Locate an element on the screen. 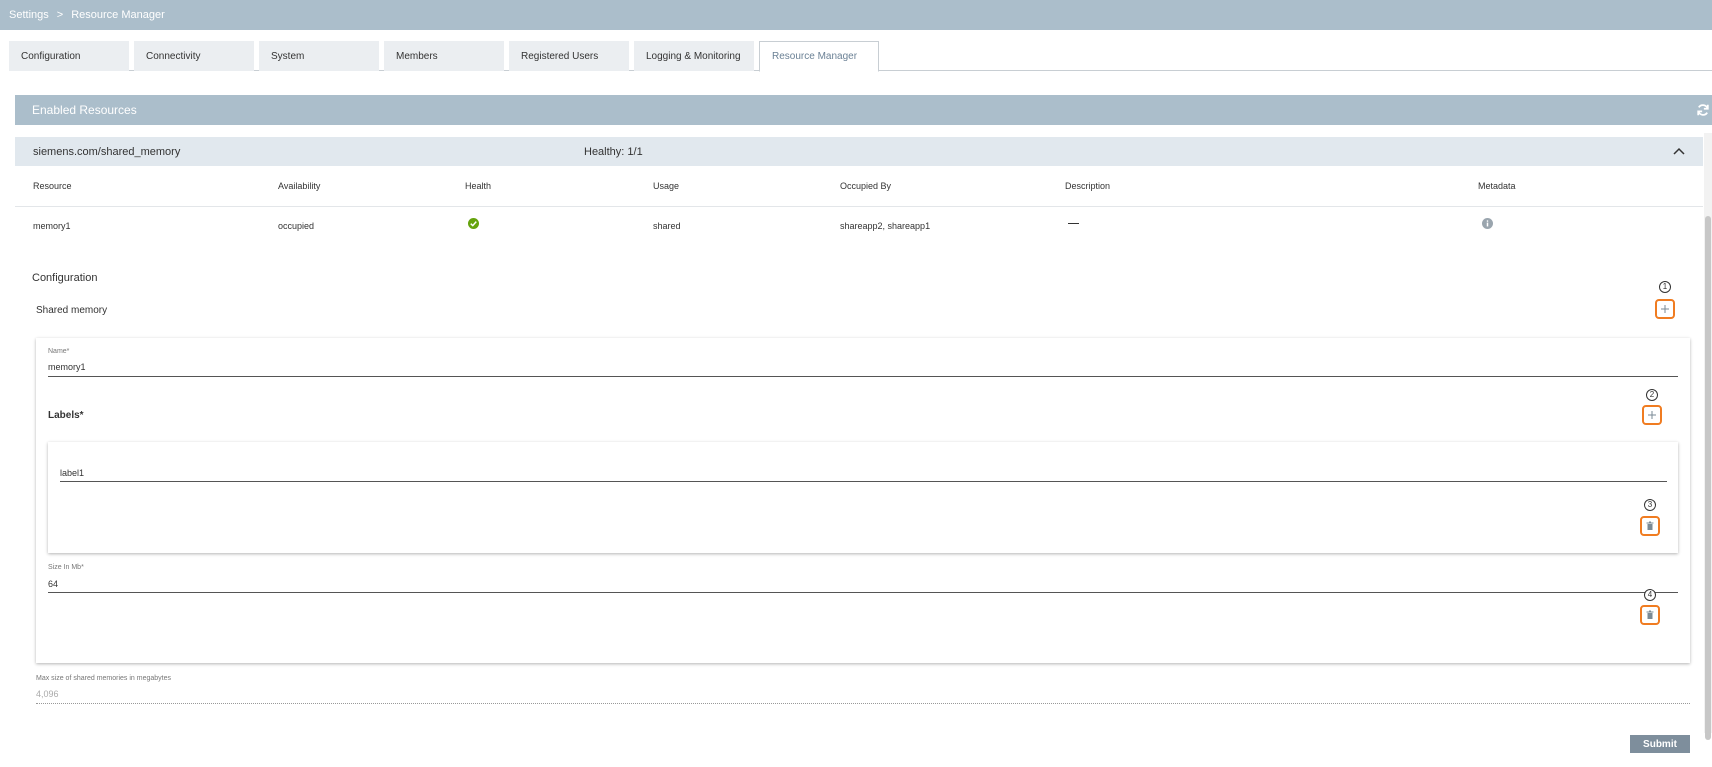  cell-occupied-by: shareapp2, shareapp1 is located at coordinates (885, 226).